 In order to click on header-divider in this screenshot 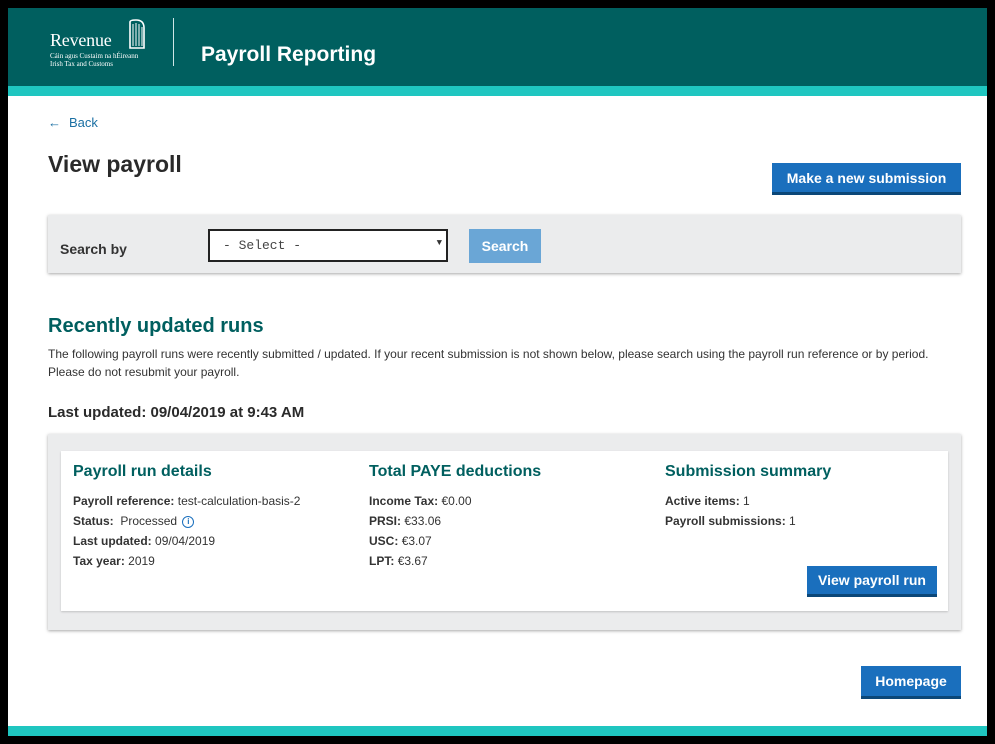, I will do `click(173, 42)`.